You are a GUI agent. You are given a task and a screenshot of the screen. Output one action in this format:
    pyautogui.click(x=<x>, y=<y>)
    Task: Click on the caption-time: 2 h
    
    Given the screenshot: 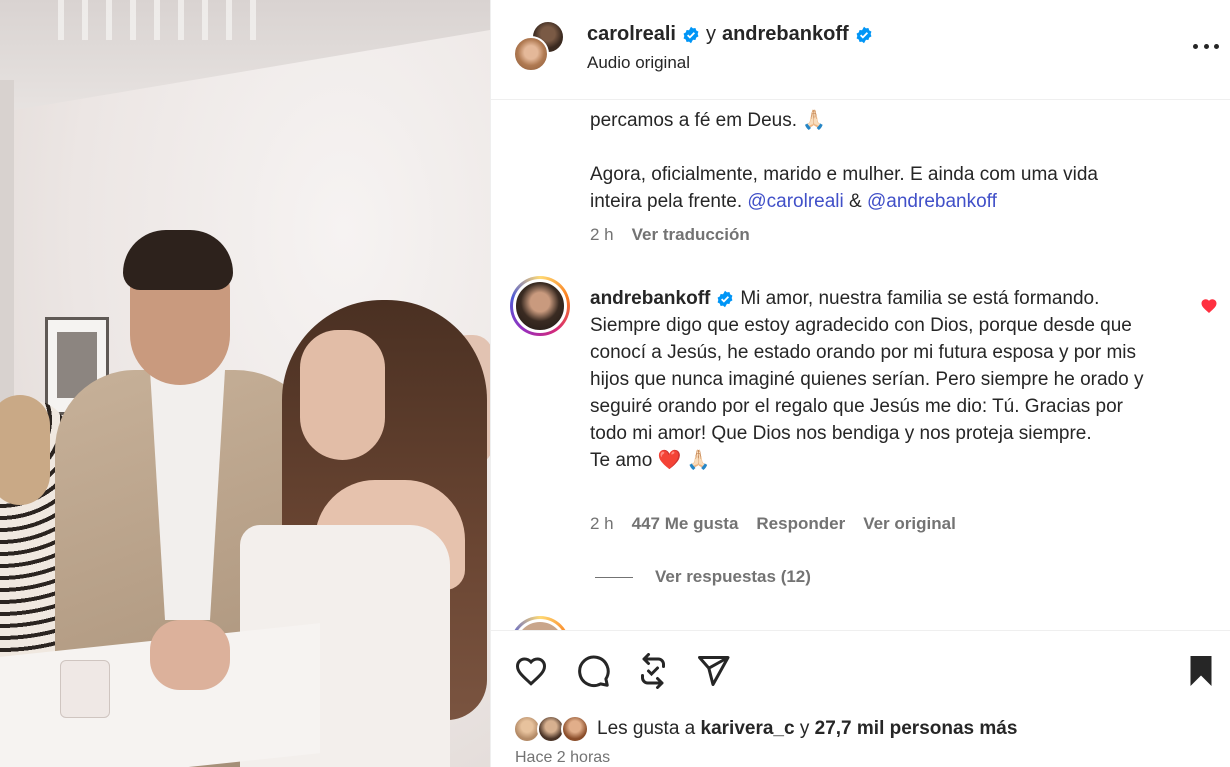 What is the action you would take?
    pyautogui.click(x=602, y=234)
    